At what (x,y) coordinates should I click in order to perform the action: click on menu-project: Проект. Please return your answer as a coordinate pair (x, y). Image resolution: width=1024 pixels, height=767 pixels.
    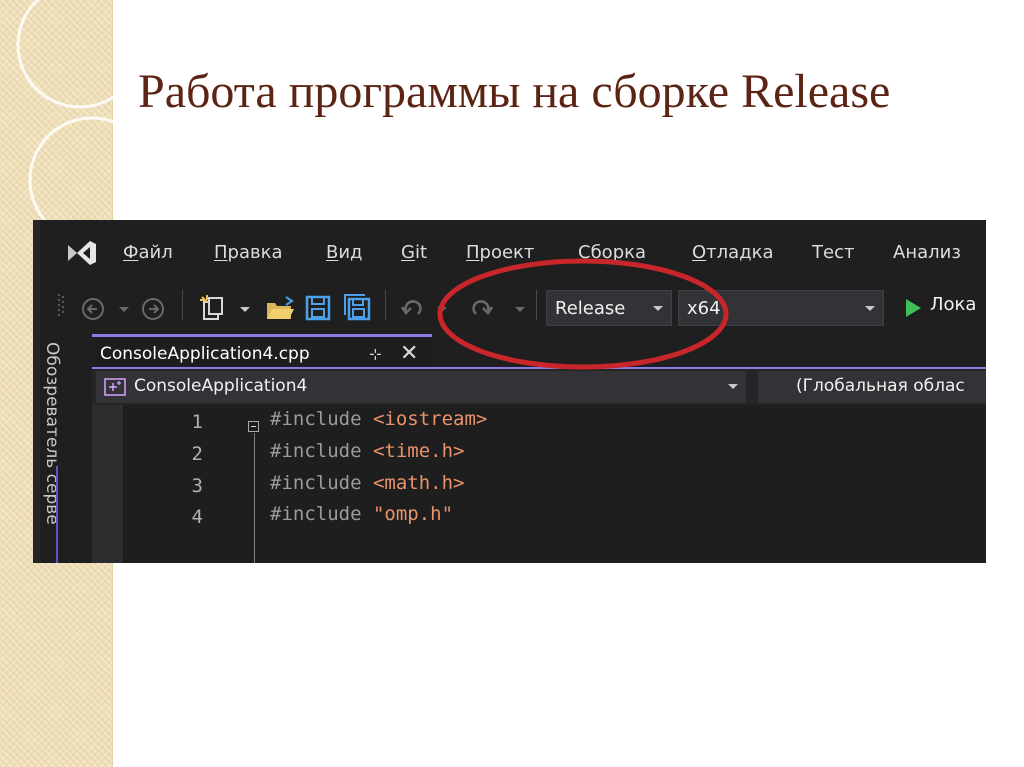
    Looking at the image, I should click on (500, 252).